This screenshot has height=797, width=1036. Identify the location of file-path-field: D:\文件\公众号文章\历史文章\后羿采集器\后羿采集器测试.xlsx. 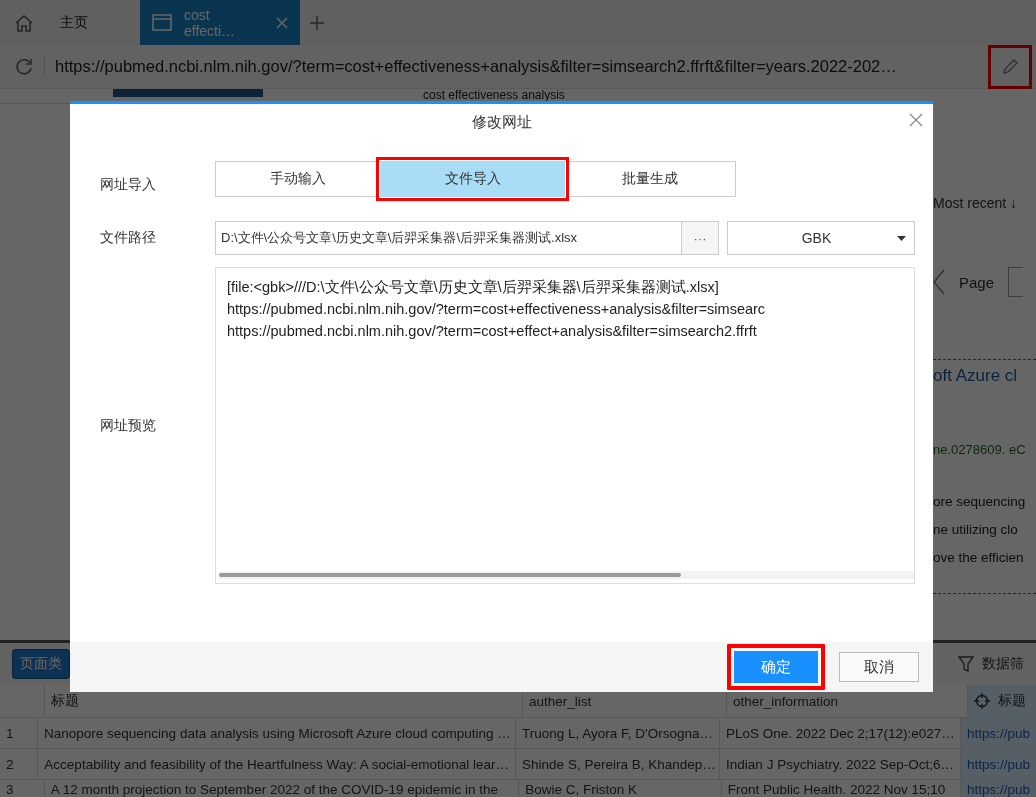
(448, 238).